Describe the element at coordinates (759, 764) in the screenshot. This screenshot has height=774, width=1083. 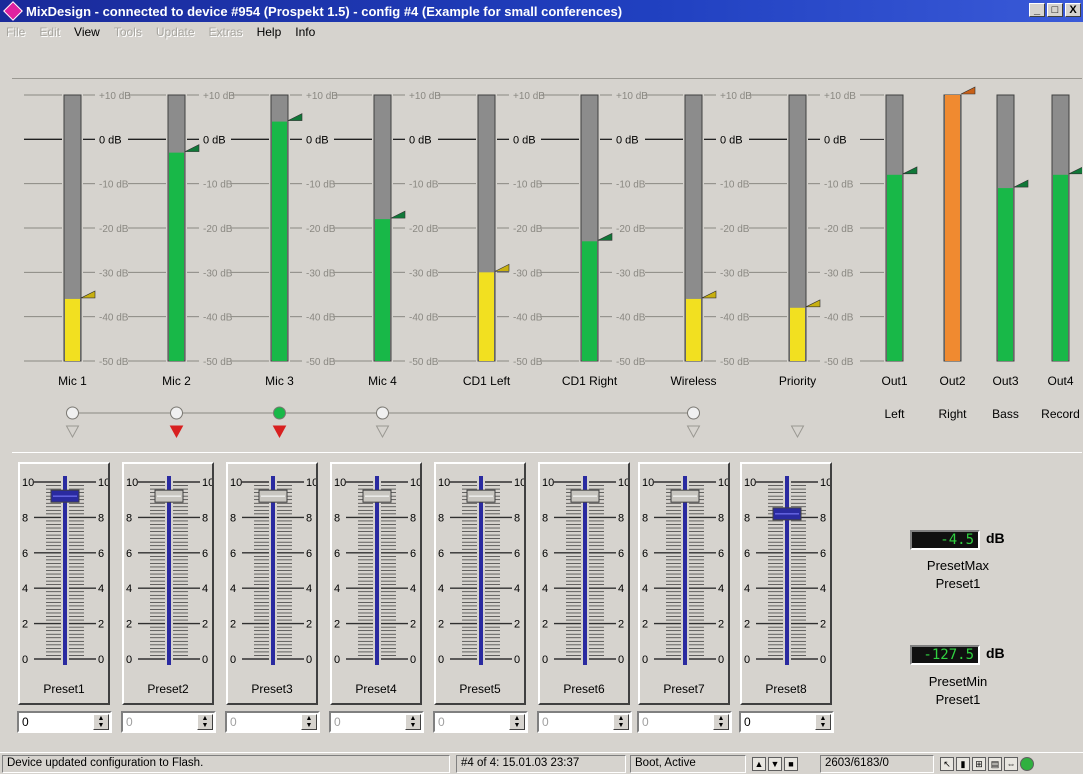
I see `transfer-up-icon: ▲` at that location.